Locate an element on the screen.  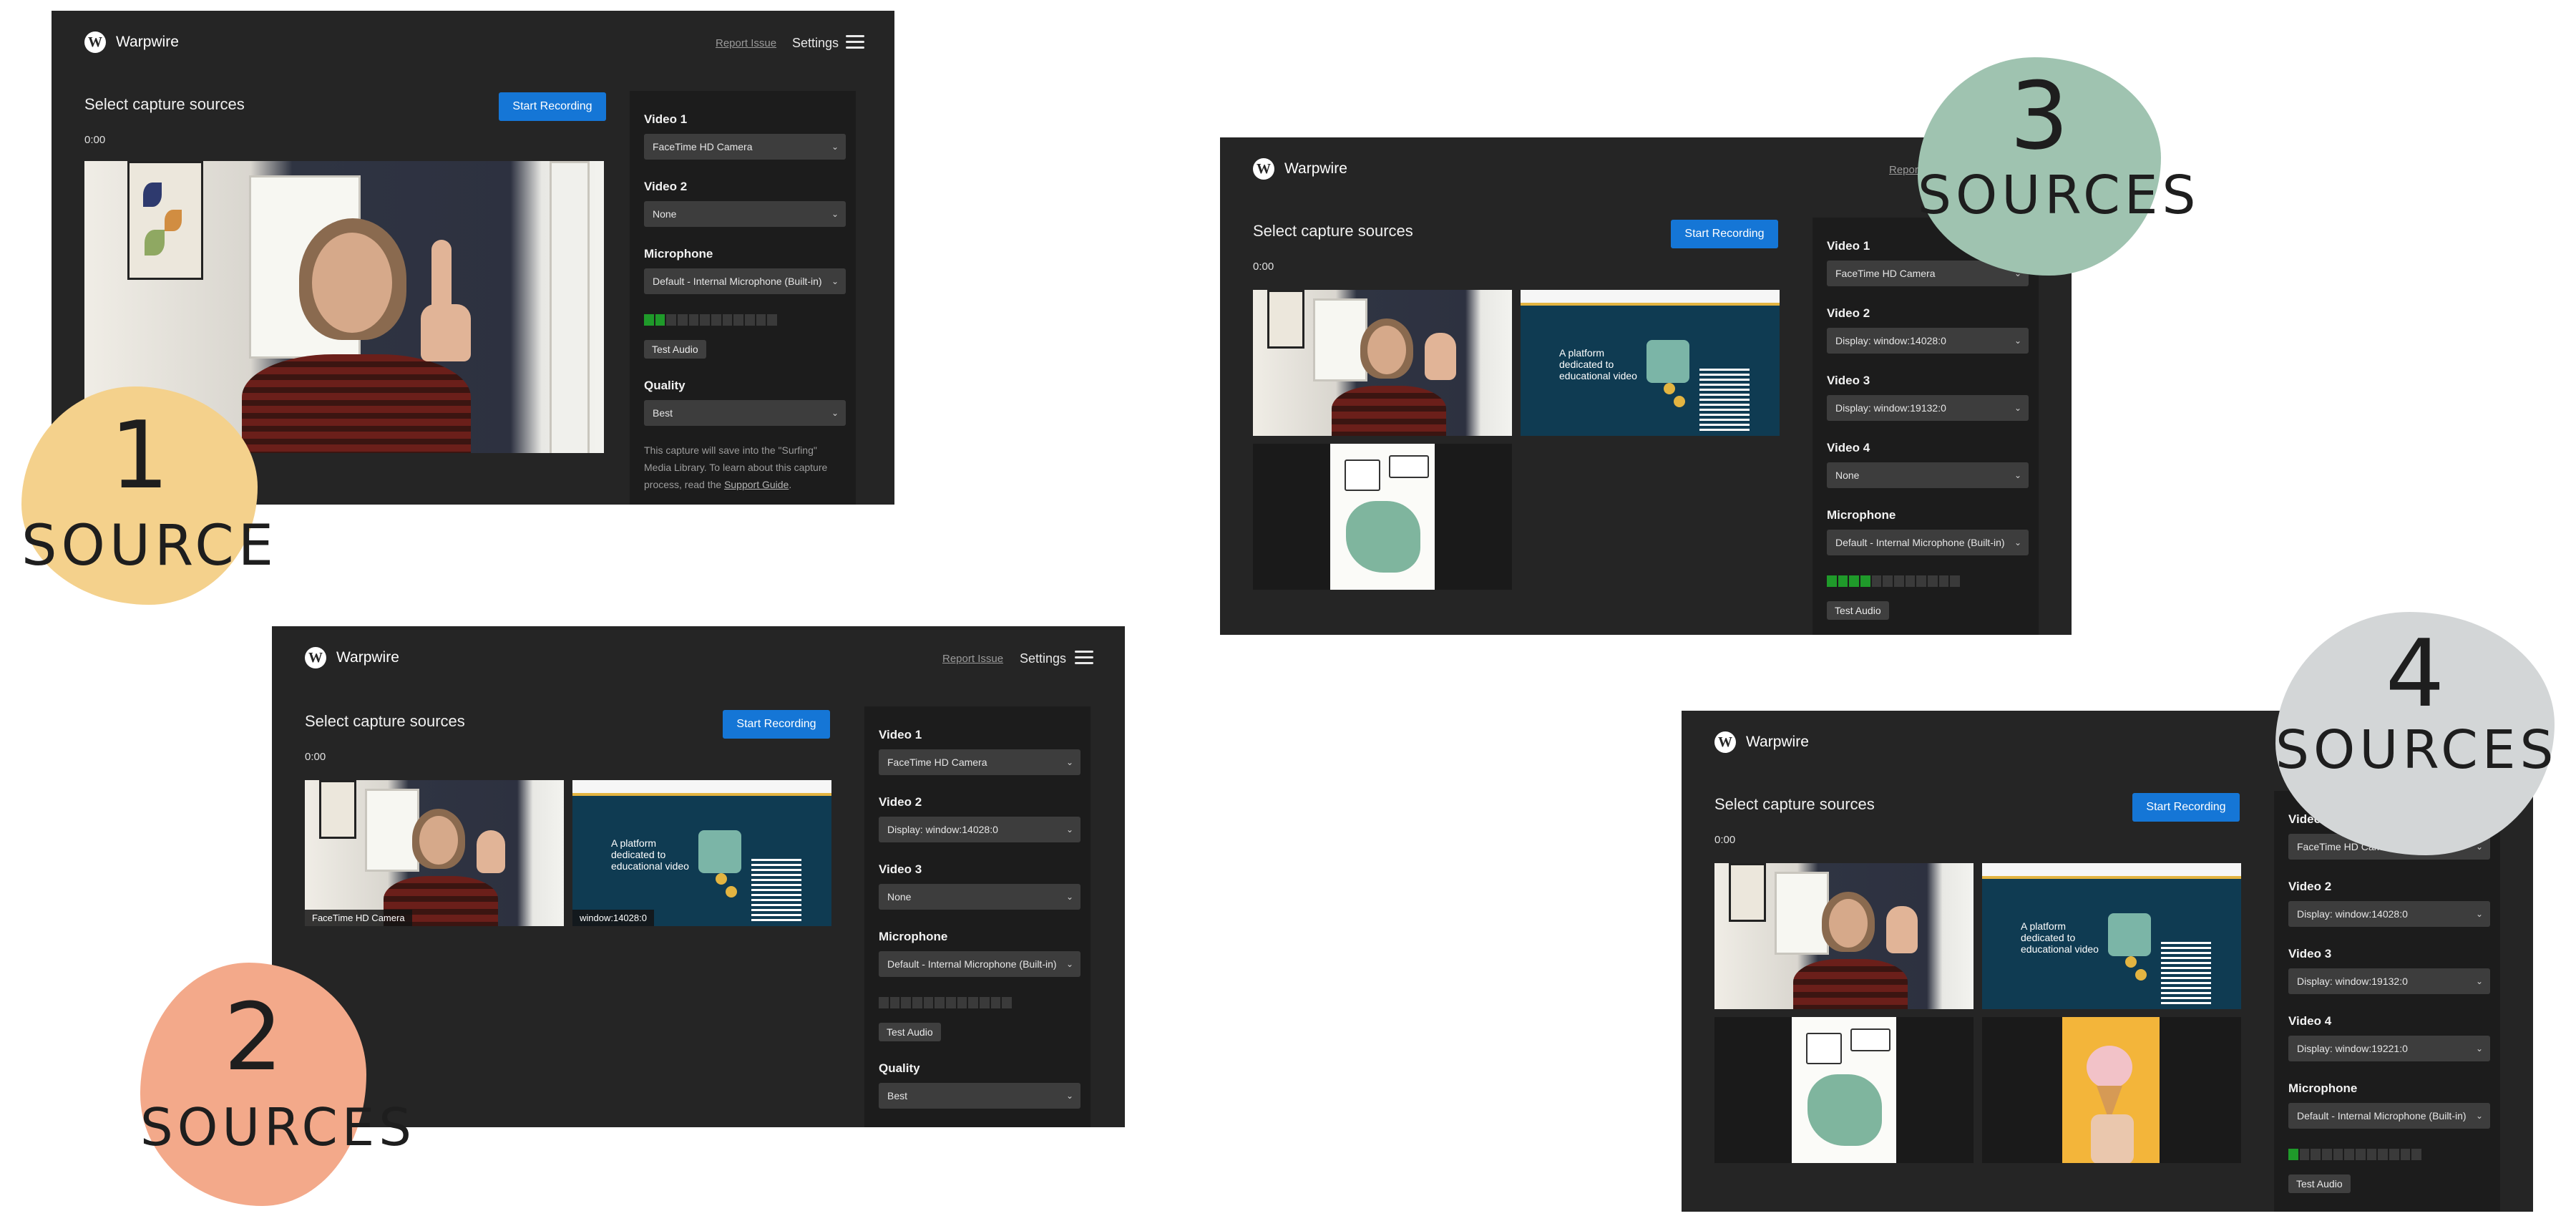
video-2-select: None ⌄ is located at coordinates (745, 214).